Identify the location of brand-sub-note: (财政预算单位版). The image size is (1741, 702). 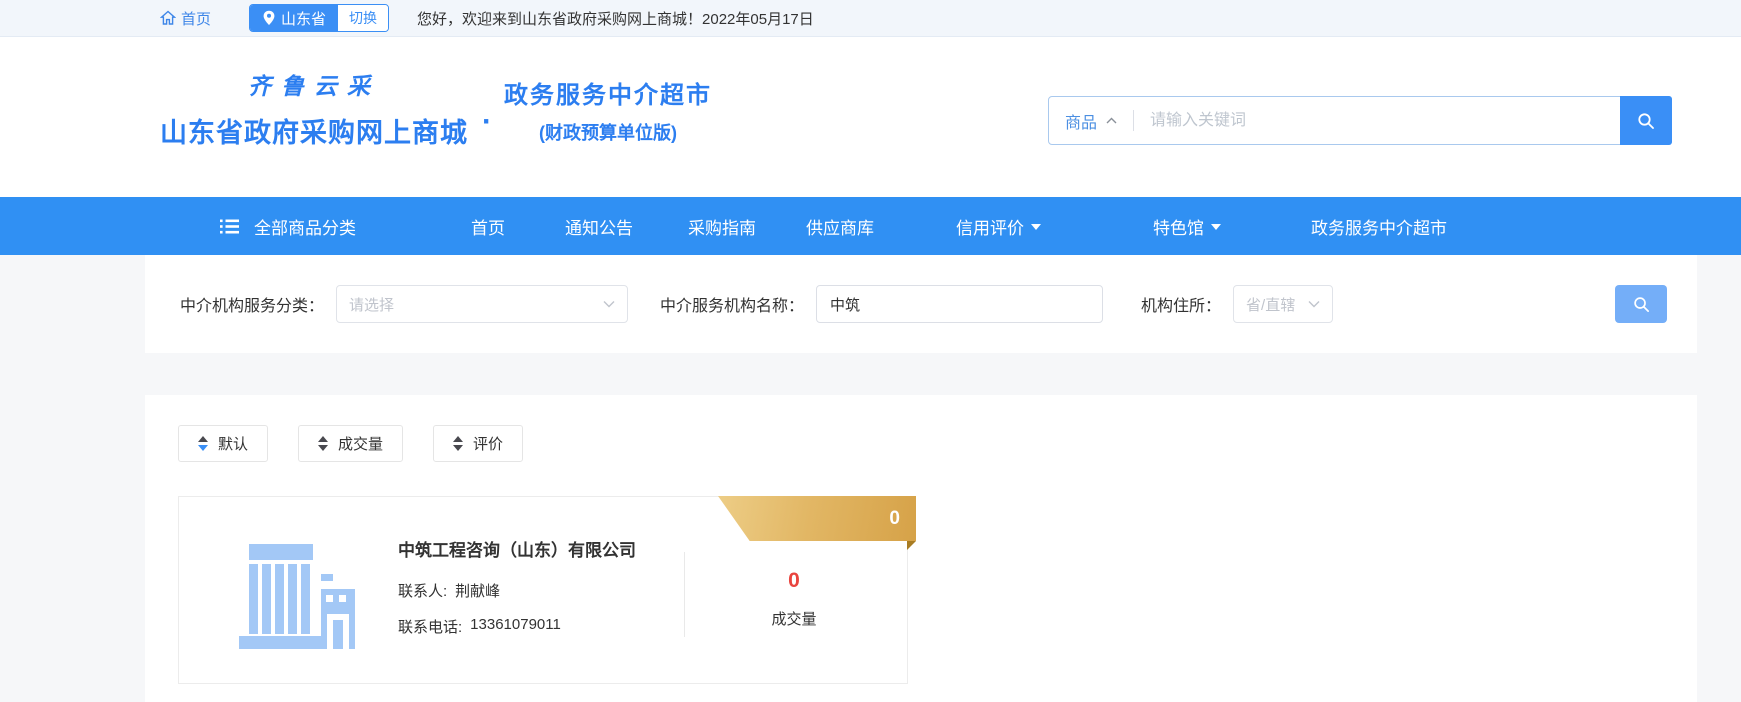
(608, 133).